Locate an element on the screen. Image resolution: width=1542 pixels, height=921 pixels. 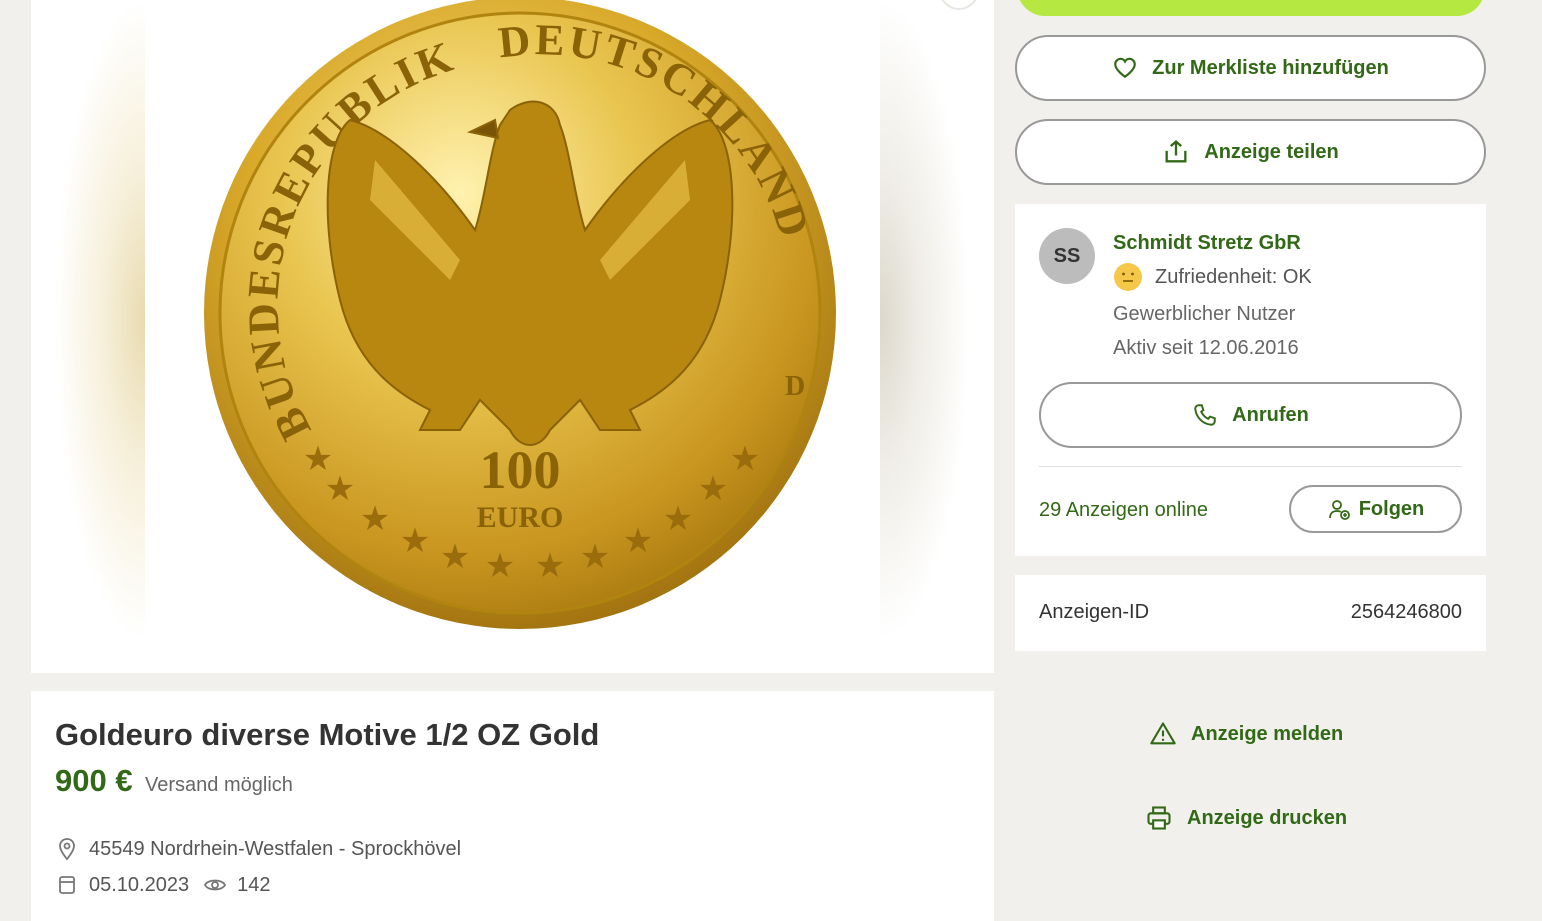
share-label: Anzeige teilen is located at coordinates (1271, 151).